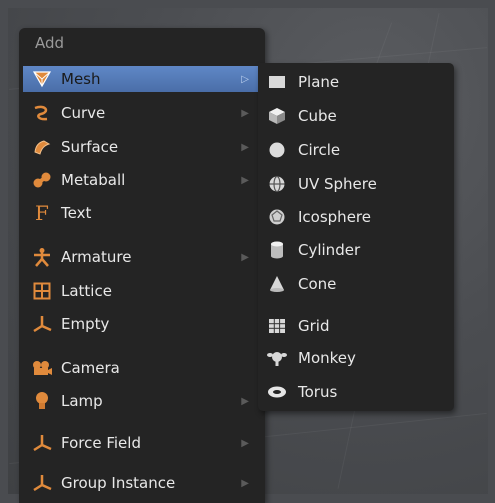 The height and width of the screenshot is (503, 495). Describe the element at coordinates (81, 79) in the screenshot. I see `menu-item-label: Mesh` at that location.